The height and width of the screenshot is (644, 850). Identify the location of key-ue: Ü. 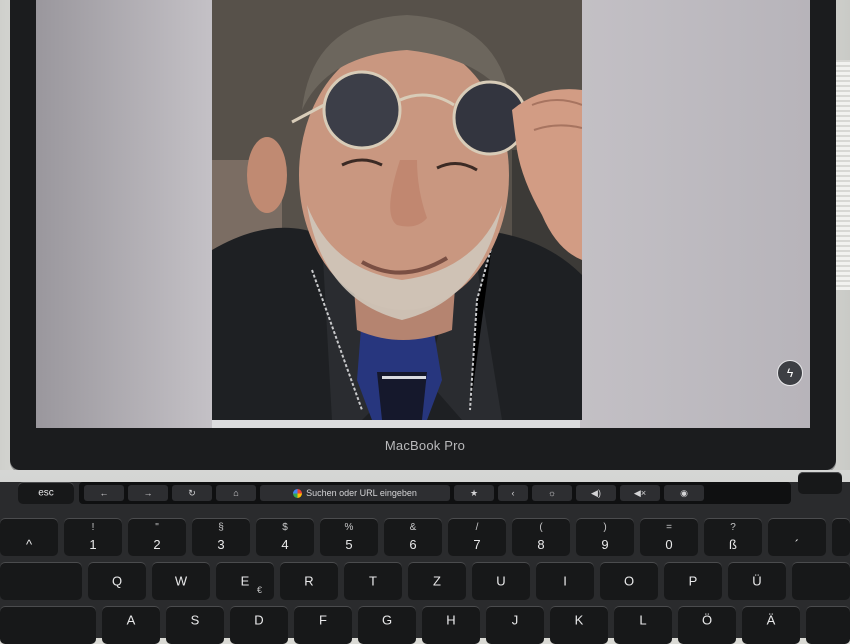
(757, 581).